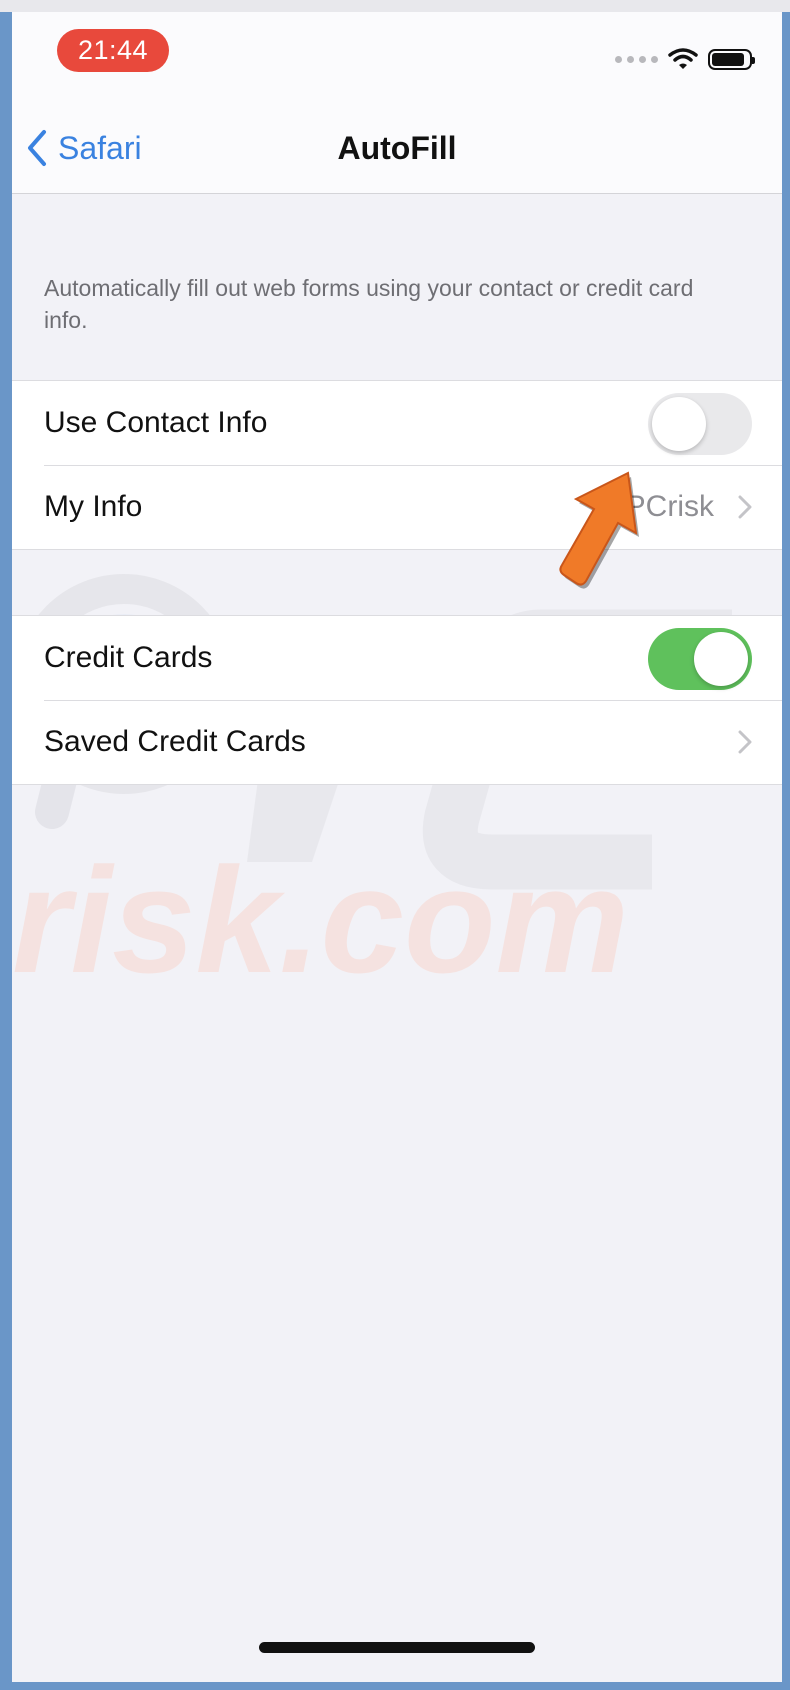  I want to click on use-contact-info-label: Use Contact Info, so click(156, 422).